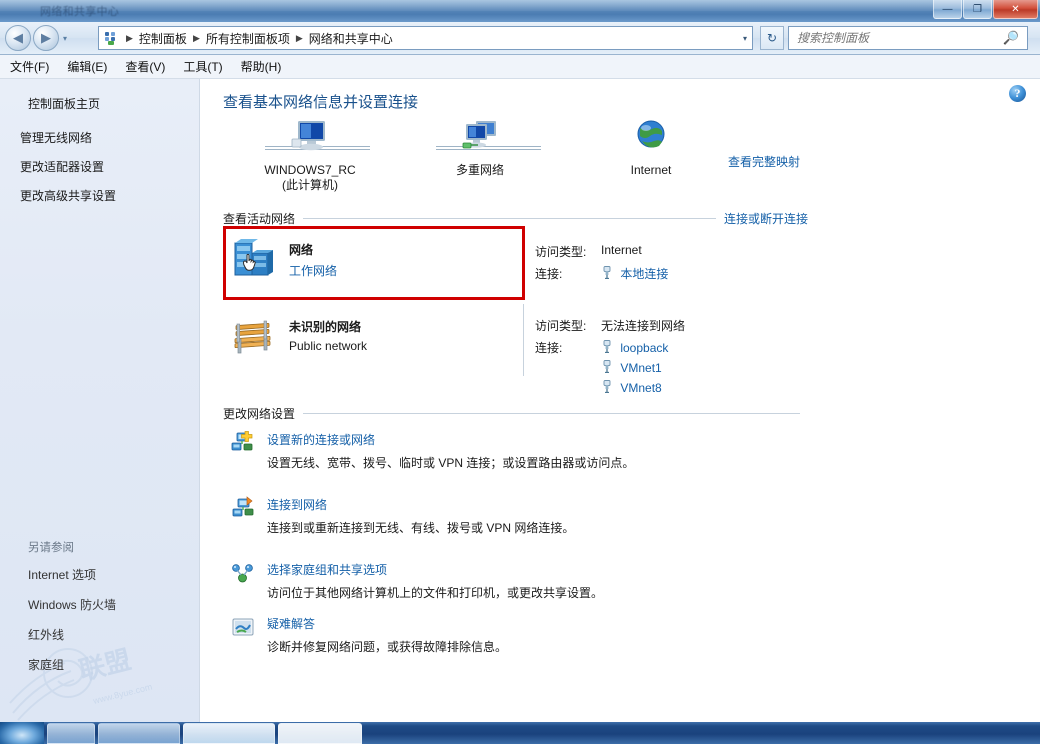 The image size is (1040, 744). Describe the element at coordinates (313, 270) in the screenshot. I see `network-type-link: 工作网络` at that location.